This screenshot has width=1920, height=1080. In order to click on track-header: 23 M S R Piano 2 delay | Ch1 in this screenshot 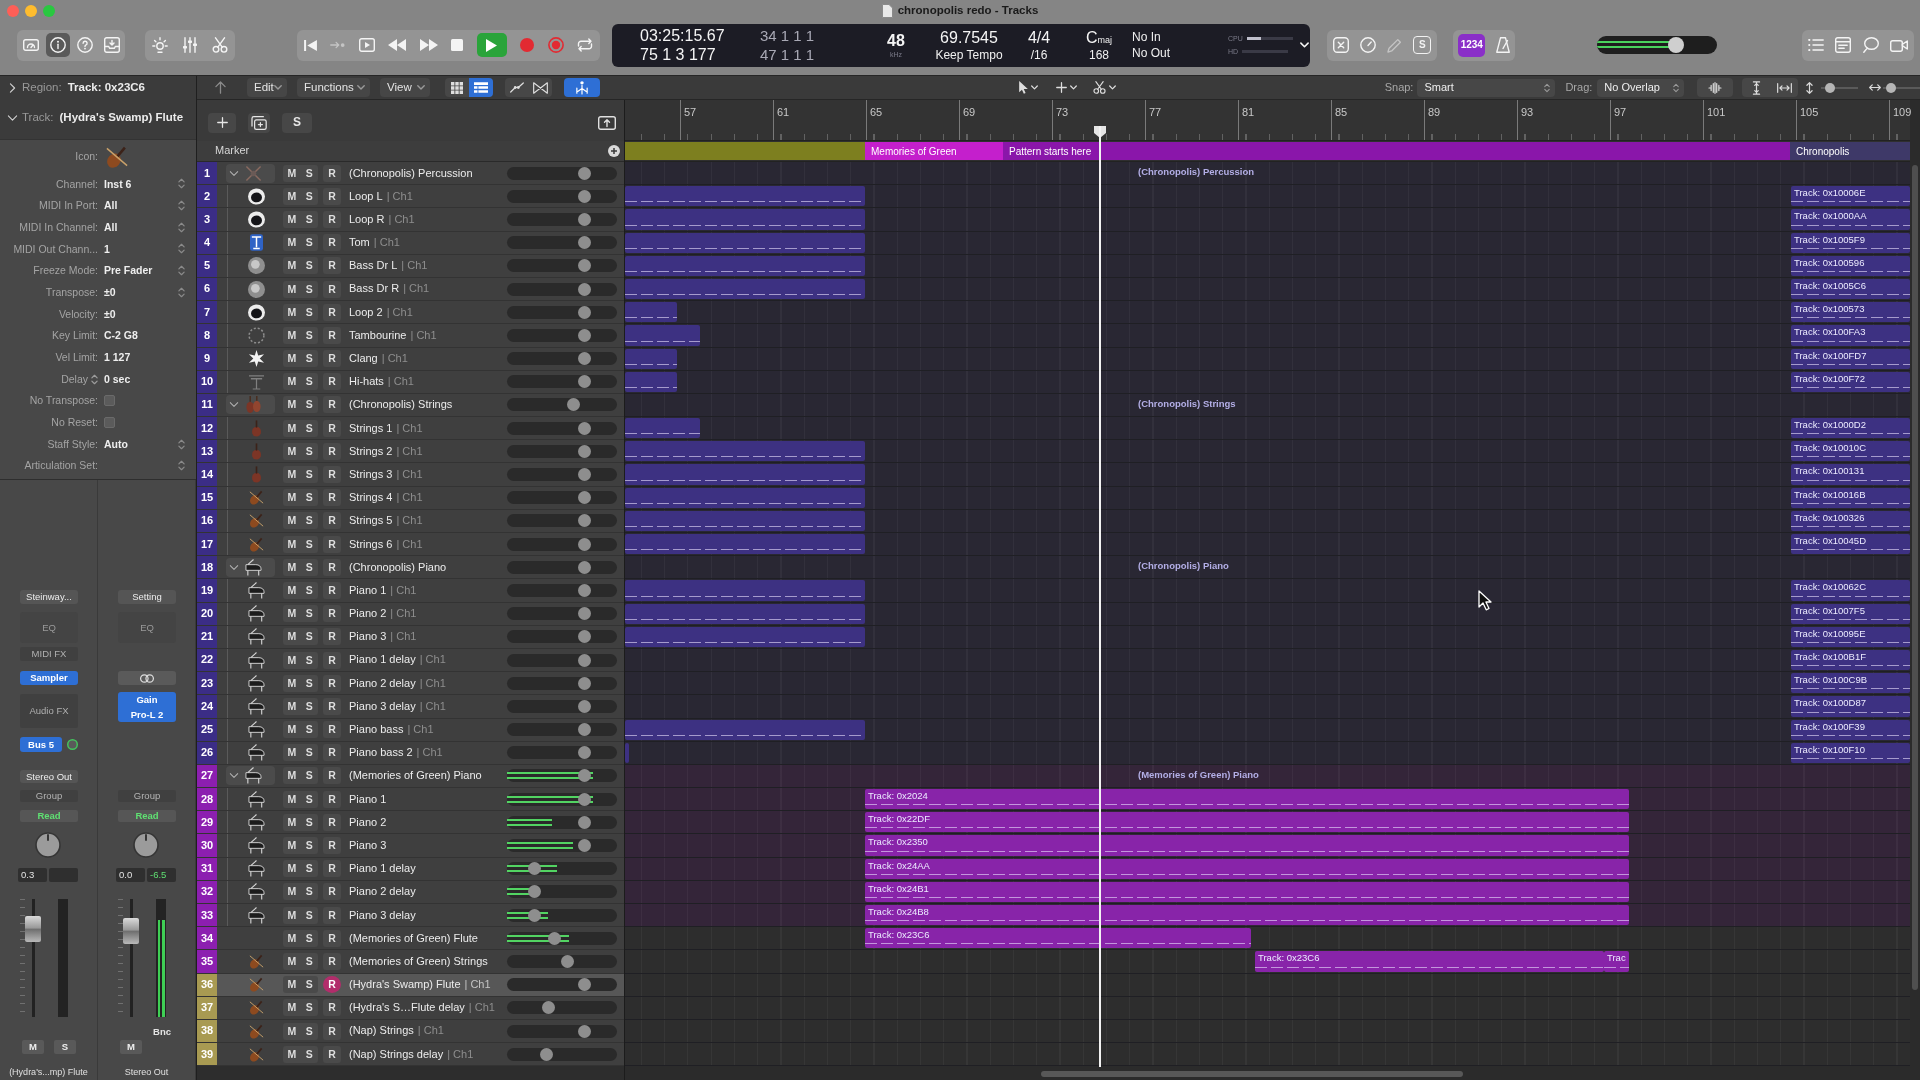, I will do `click(410, 684)`.